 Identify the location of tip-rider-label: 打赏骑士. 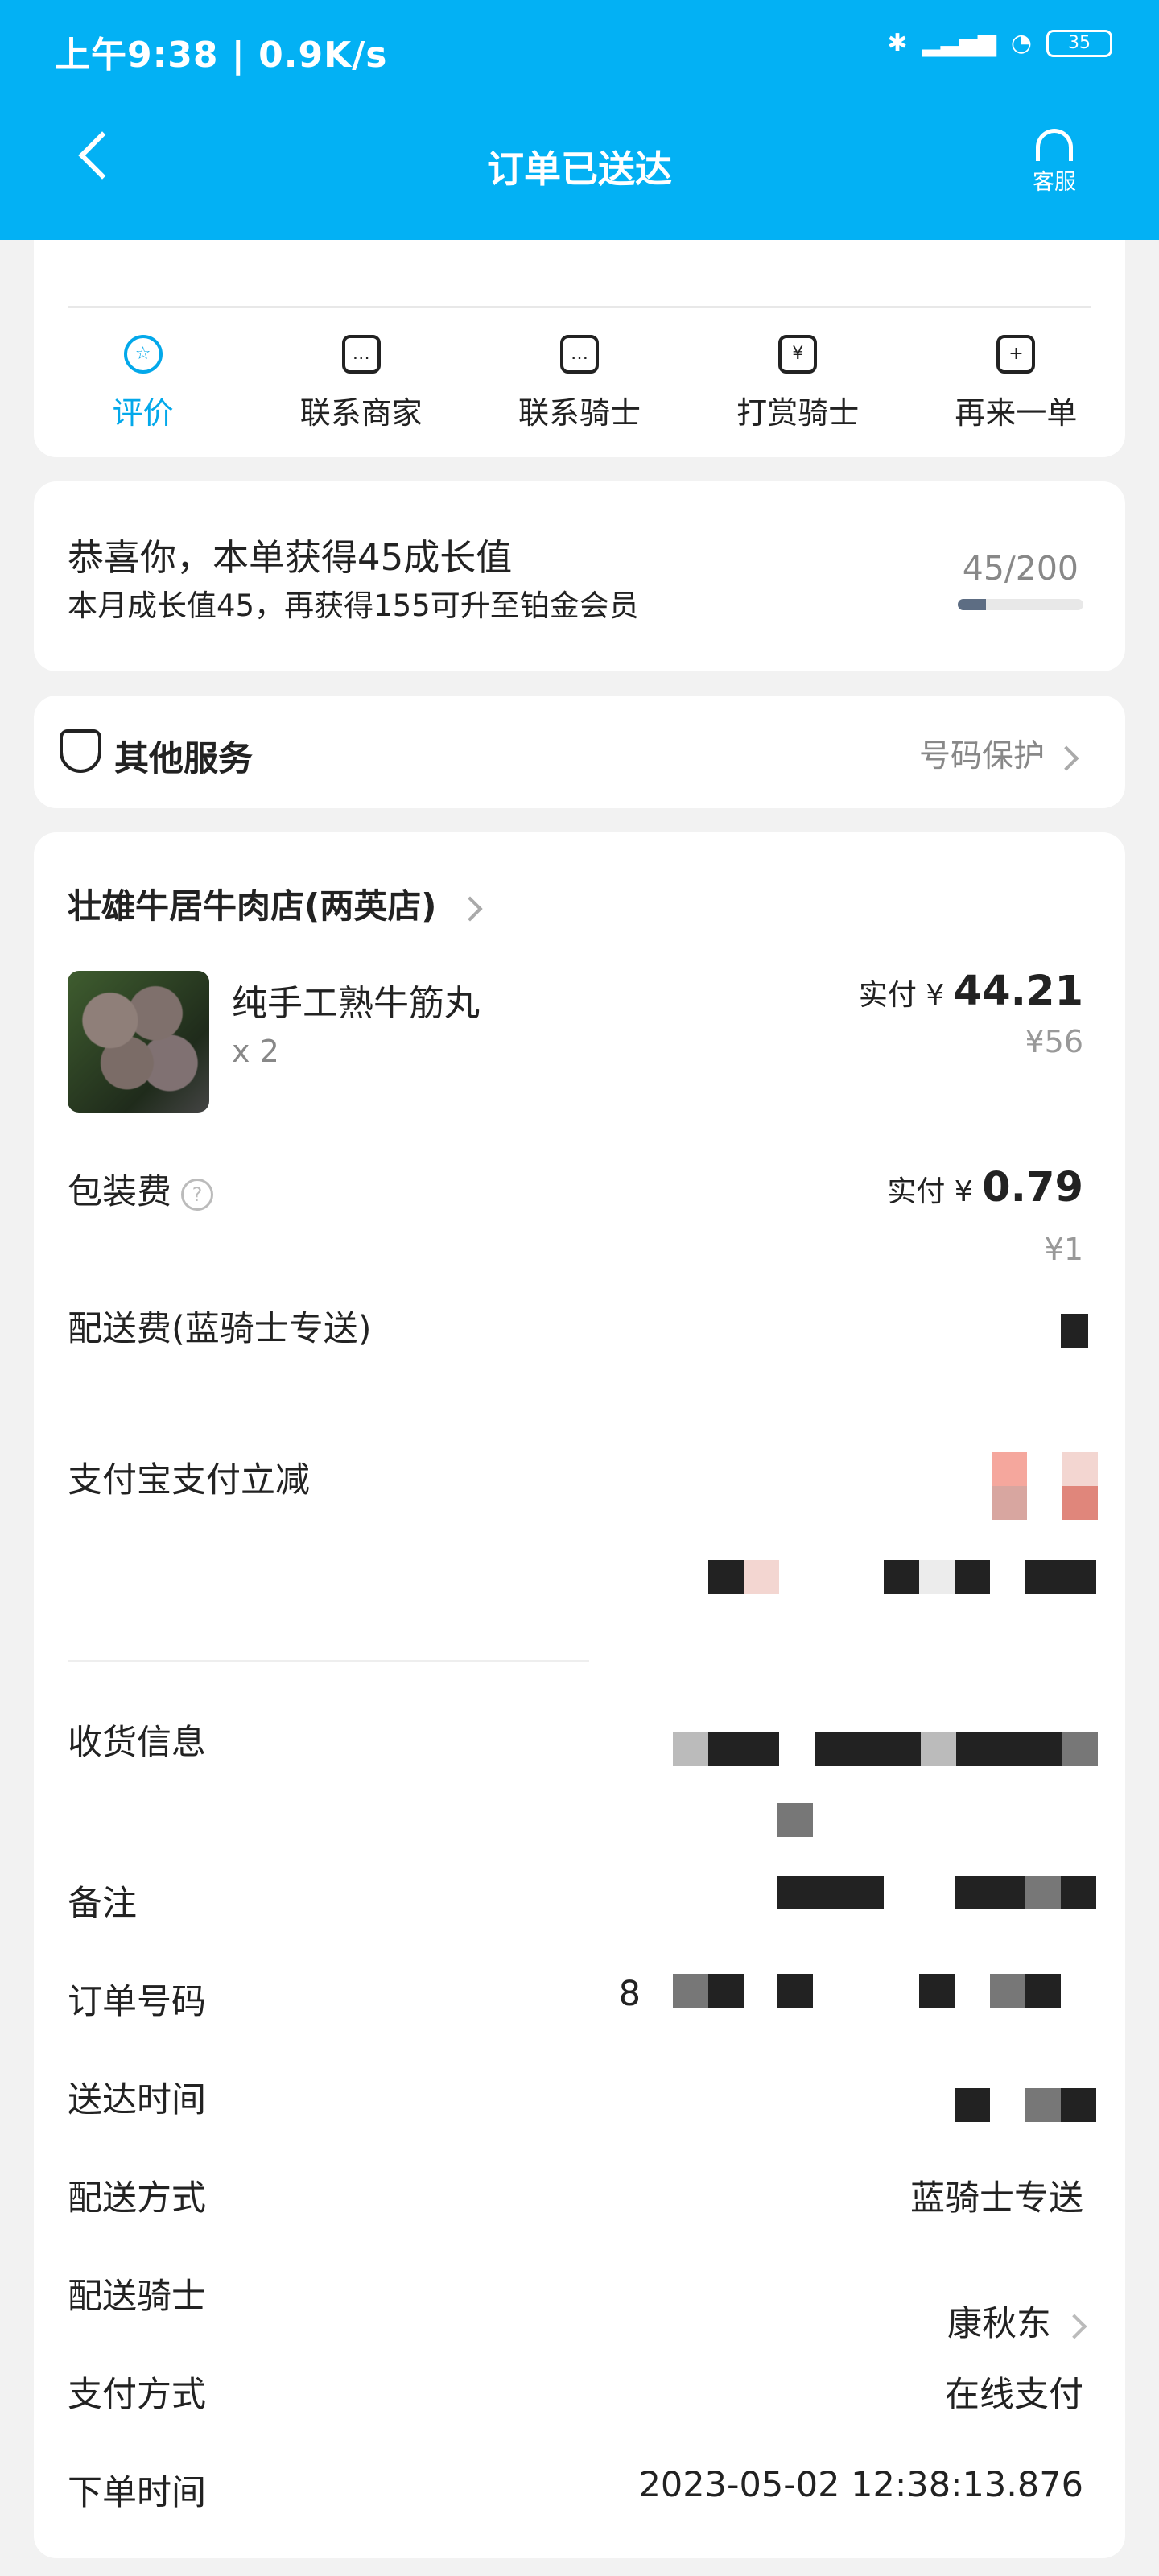
(798, 413).